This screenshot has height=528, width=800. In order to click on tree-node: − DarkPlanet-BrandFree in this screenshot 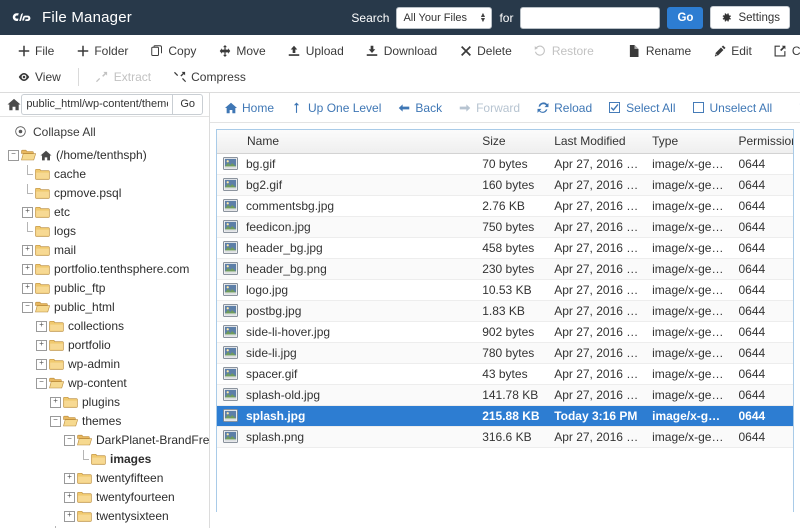, I will do `click(104, 440)`.